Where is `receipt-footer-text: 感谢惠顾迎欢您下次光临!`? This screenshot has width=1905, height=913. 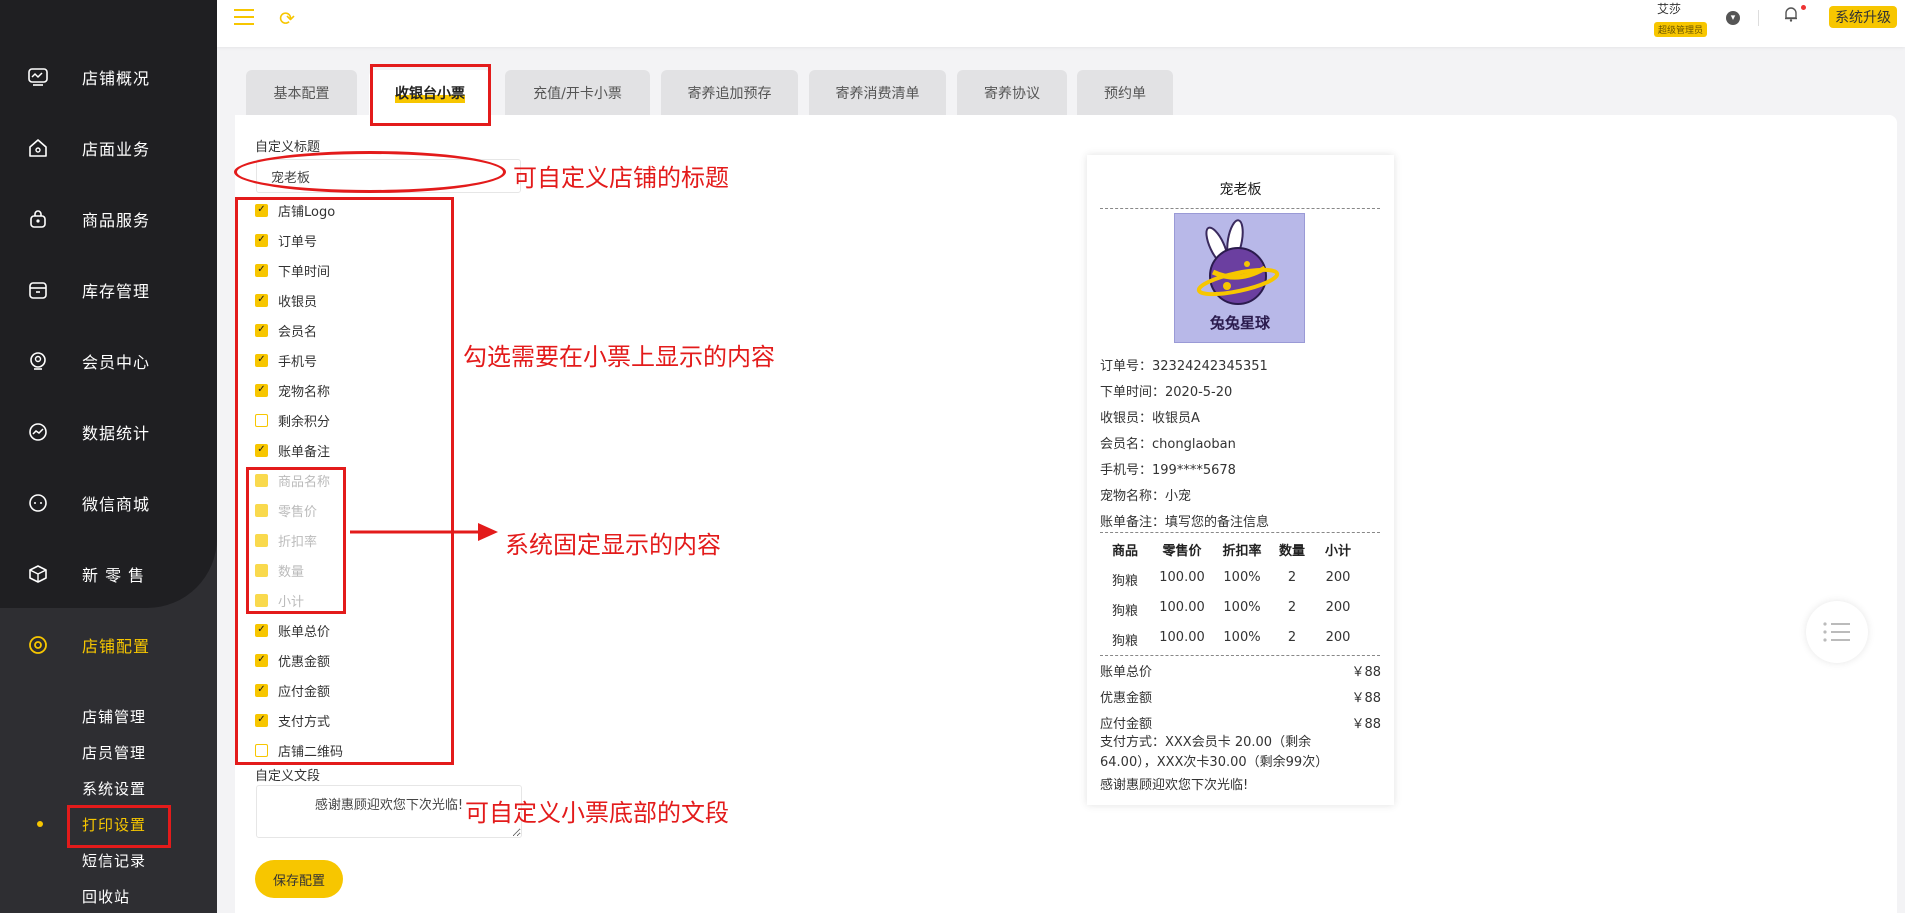 receipt-footer-text: 感谢惠顾迎欢您下次光临! is located at coordinates (1174, 785).